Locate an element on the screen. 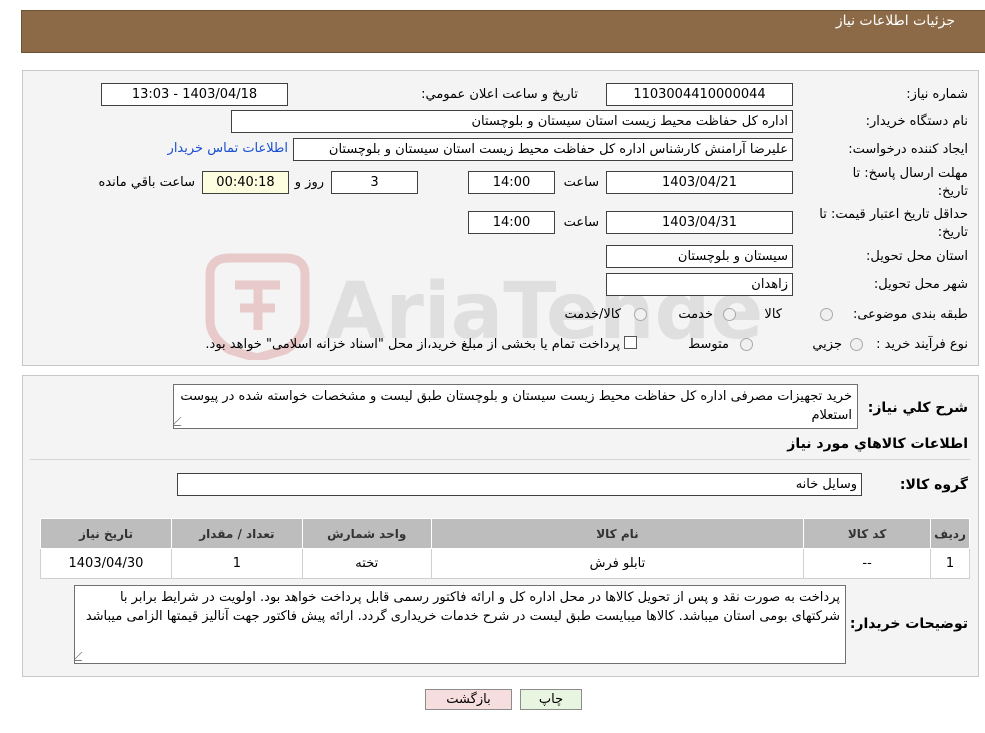  validity-label-line2: تاريخ: is located at coordinates (952, 232).